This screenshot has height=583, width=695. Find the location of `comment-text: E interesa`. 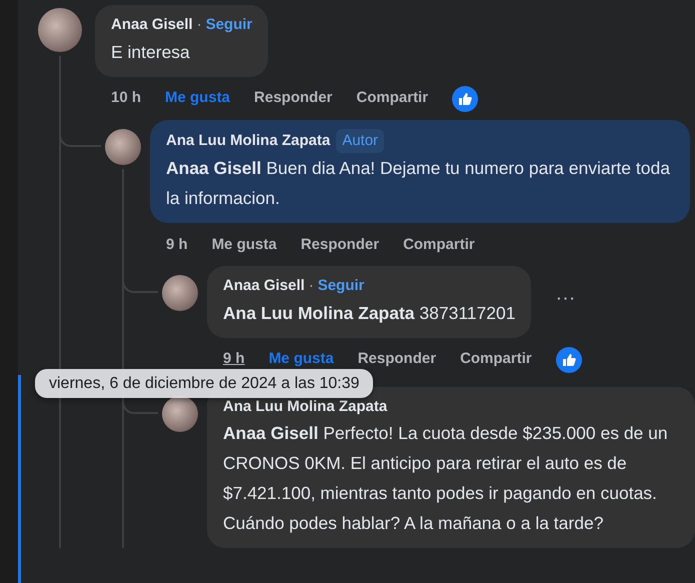

comment-text: E interesa is located at coordinates (151, 52).